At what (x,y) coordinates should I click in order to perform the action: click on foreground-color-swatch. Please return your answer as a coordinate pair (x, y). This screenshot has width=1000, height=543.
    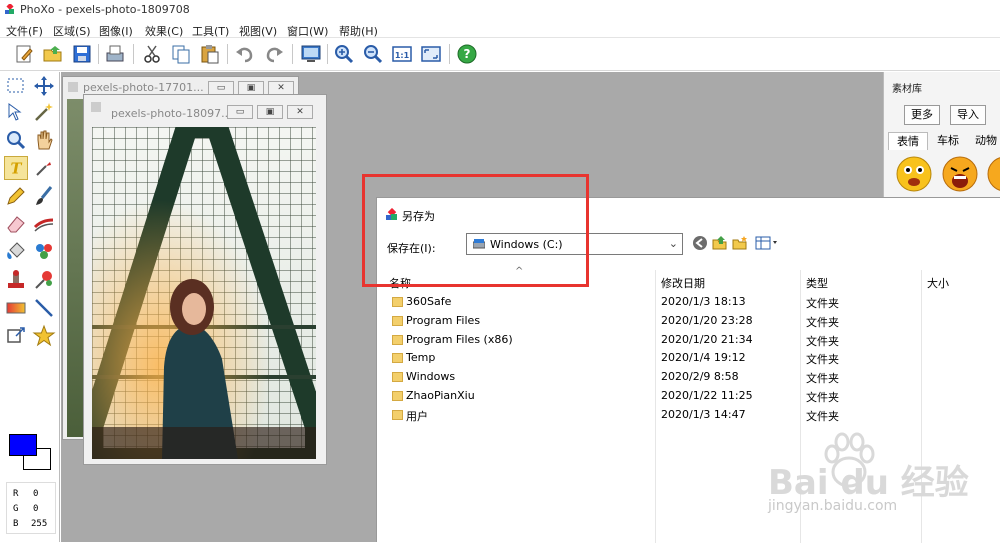
    Looking at the image, I should click on (23, 445).